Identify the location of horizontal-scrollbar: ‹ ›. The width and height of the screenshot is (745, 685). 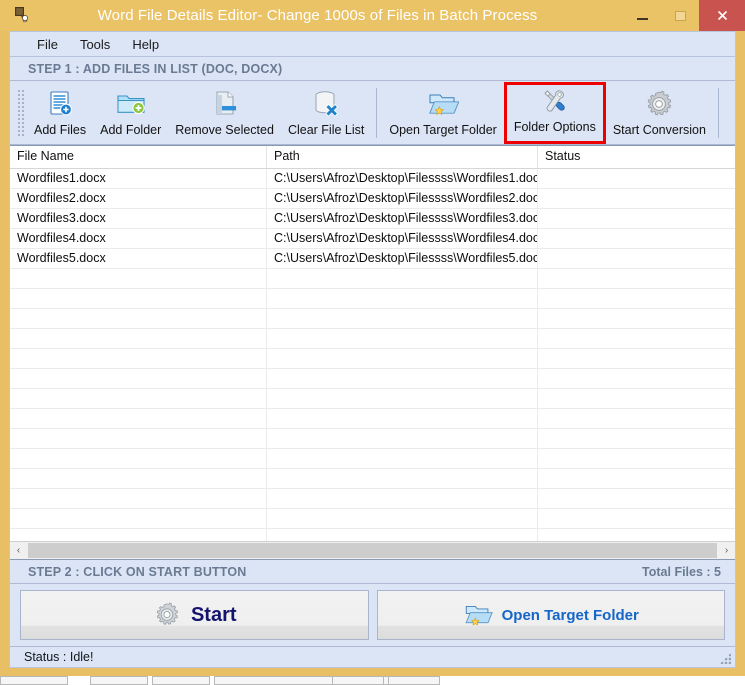
(372, 550).